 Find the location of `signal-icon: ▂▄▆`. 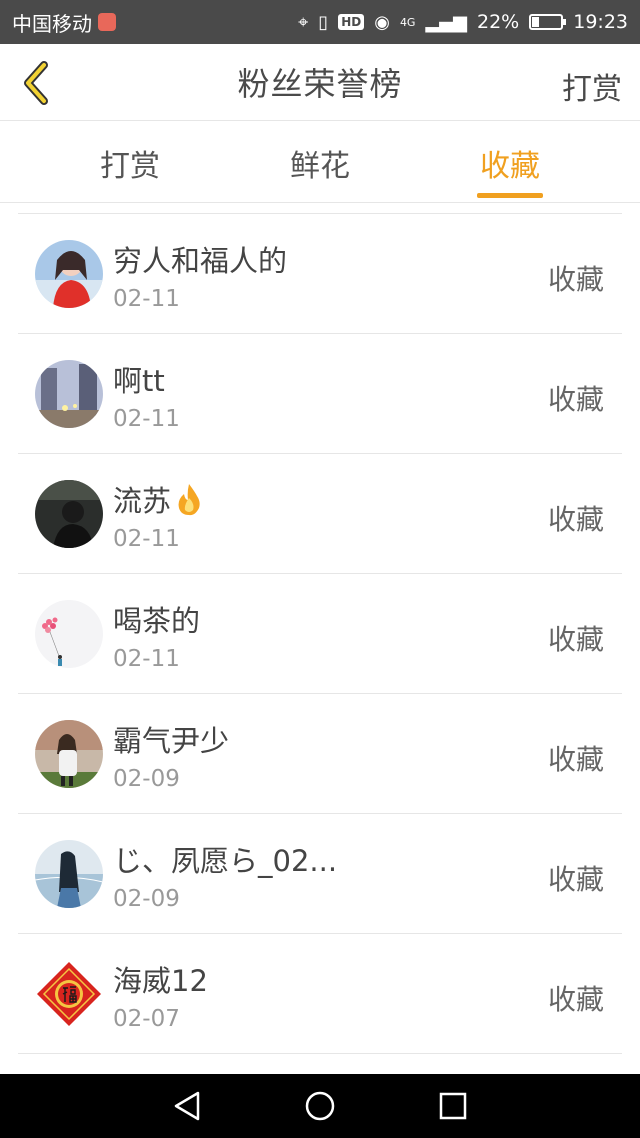

signal-icon: ▂▄▆ is located at coordinates (446, 22).